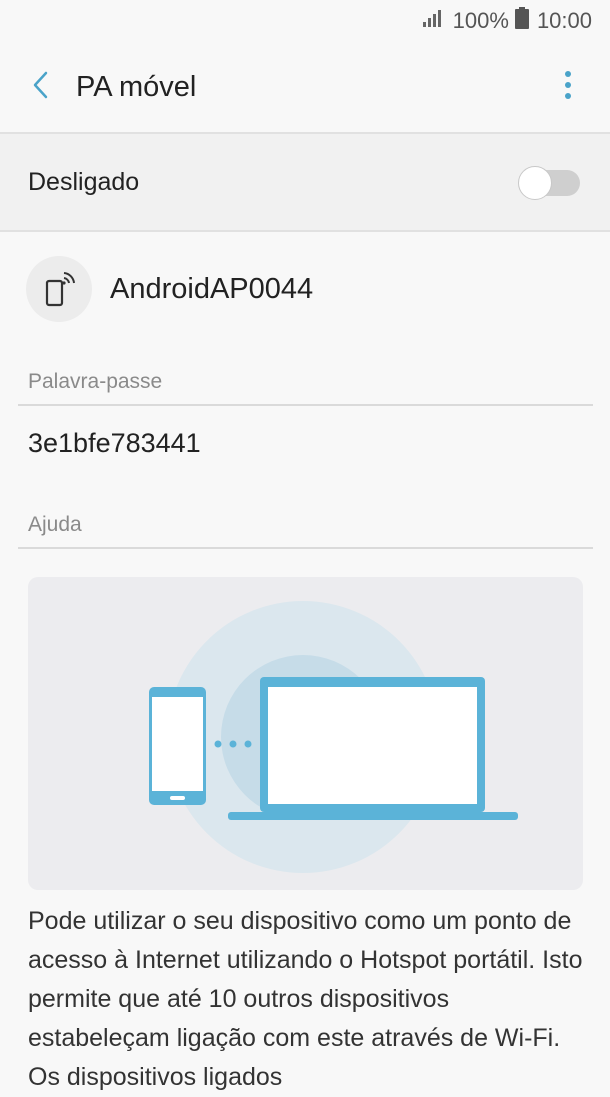  Describe the element at coordinates (305, 531) in the screenshot. I see `help-header: Ajuda` at that location.